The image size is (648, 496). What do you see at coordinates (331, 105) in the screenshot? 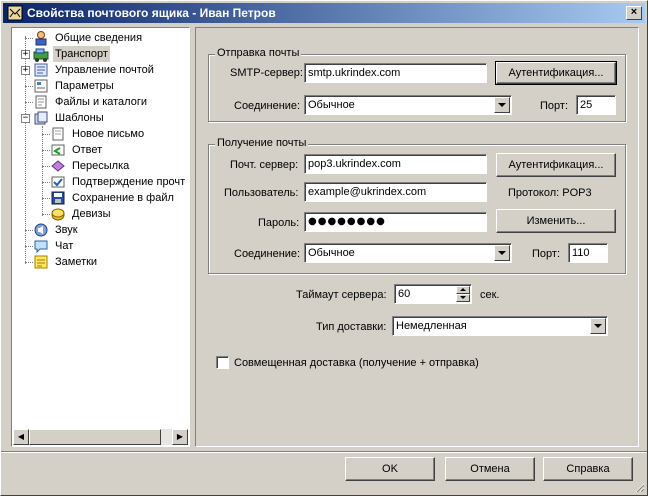
I see `send-connection-value: Обычное` at bounding box center [331, 105].